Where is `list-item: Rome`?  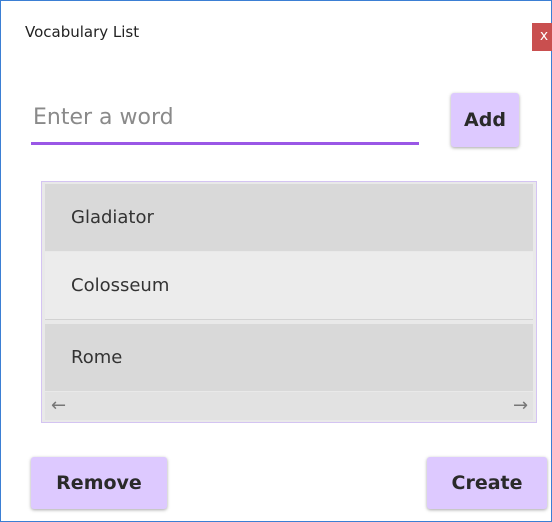
list-item: Rome is located at coordinates (289, 357).